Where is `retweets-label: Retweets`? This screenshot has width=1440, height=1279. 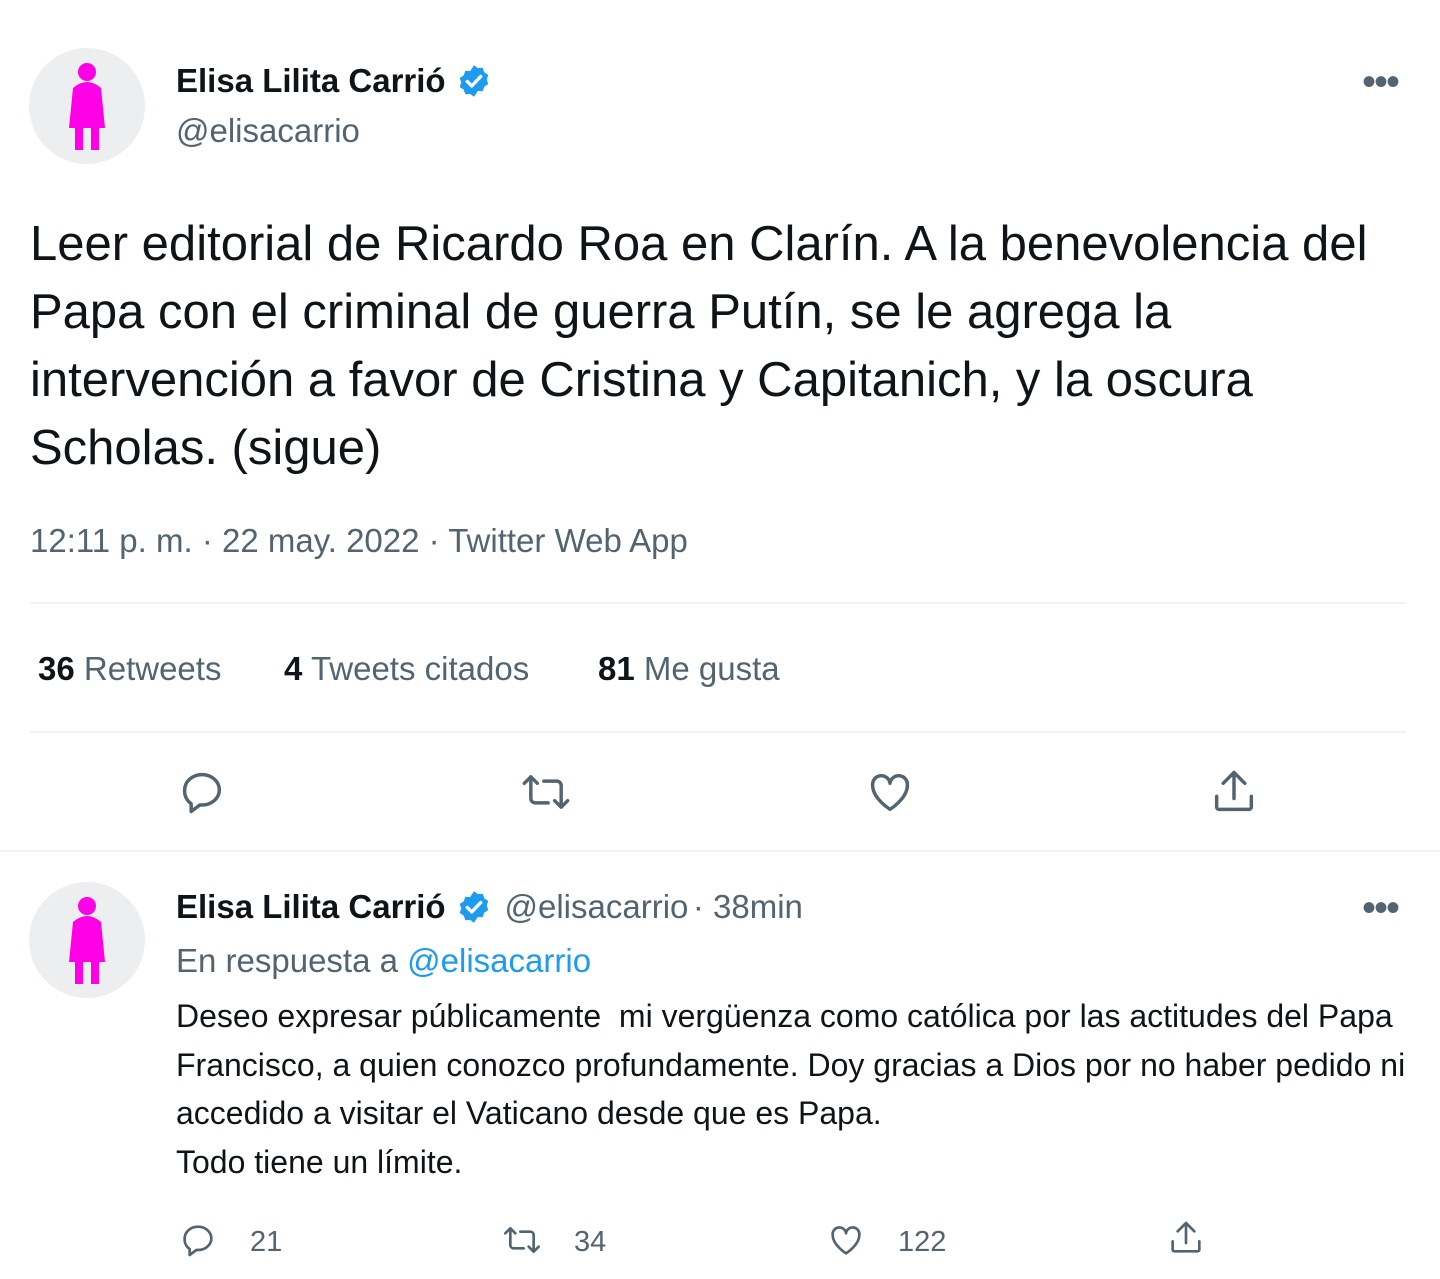 retweets-label: Retweets is located at coordinates (152, 668).